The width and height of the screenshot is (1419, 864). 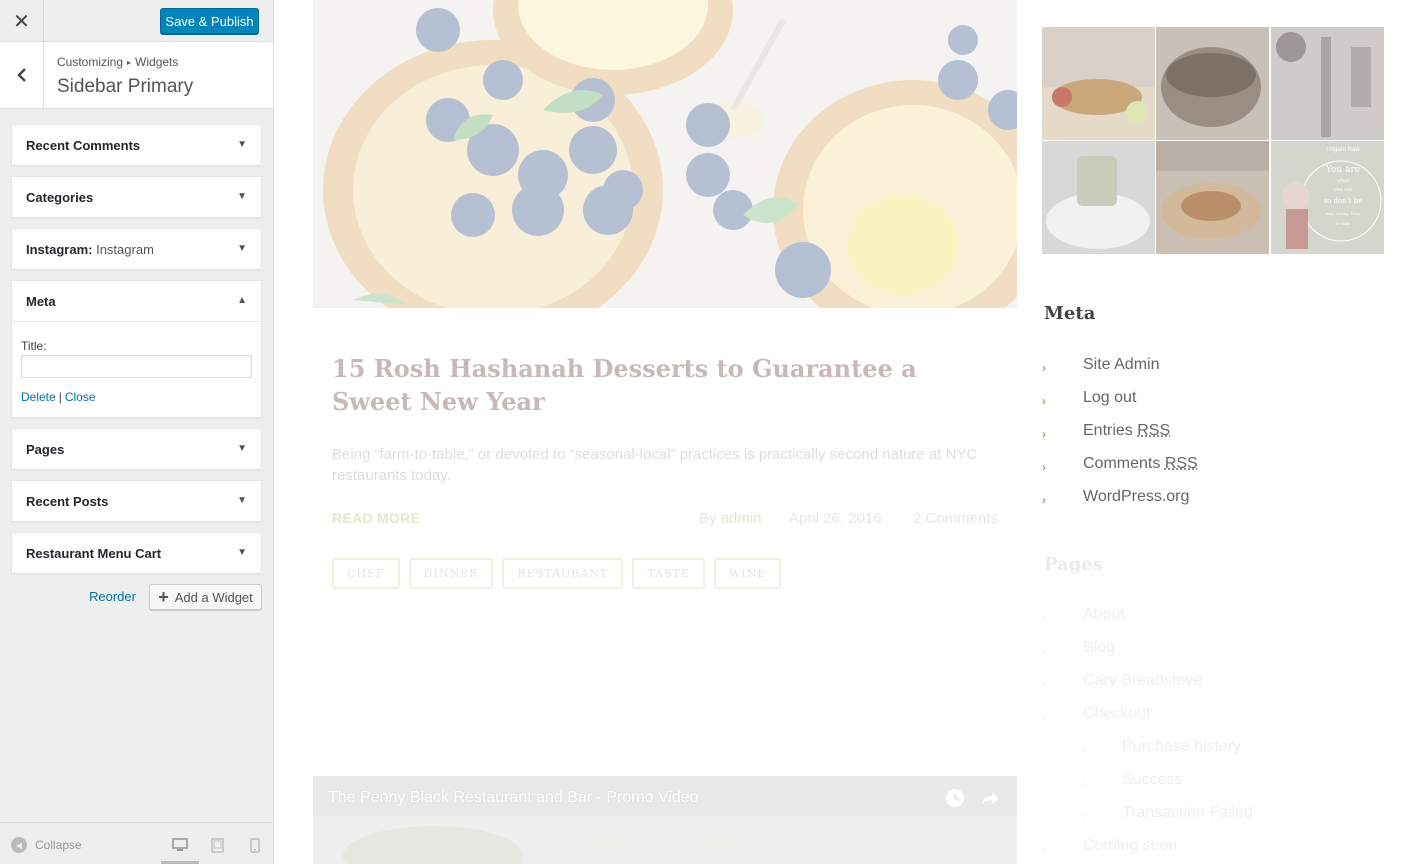 I want to click on share-icon, so click(x=990, y=798).